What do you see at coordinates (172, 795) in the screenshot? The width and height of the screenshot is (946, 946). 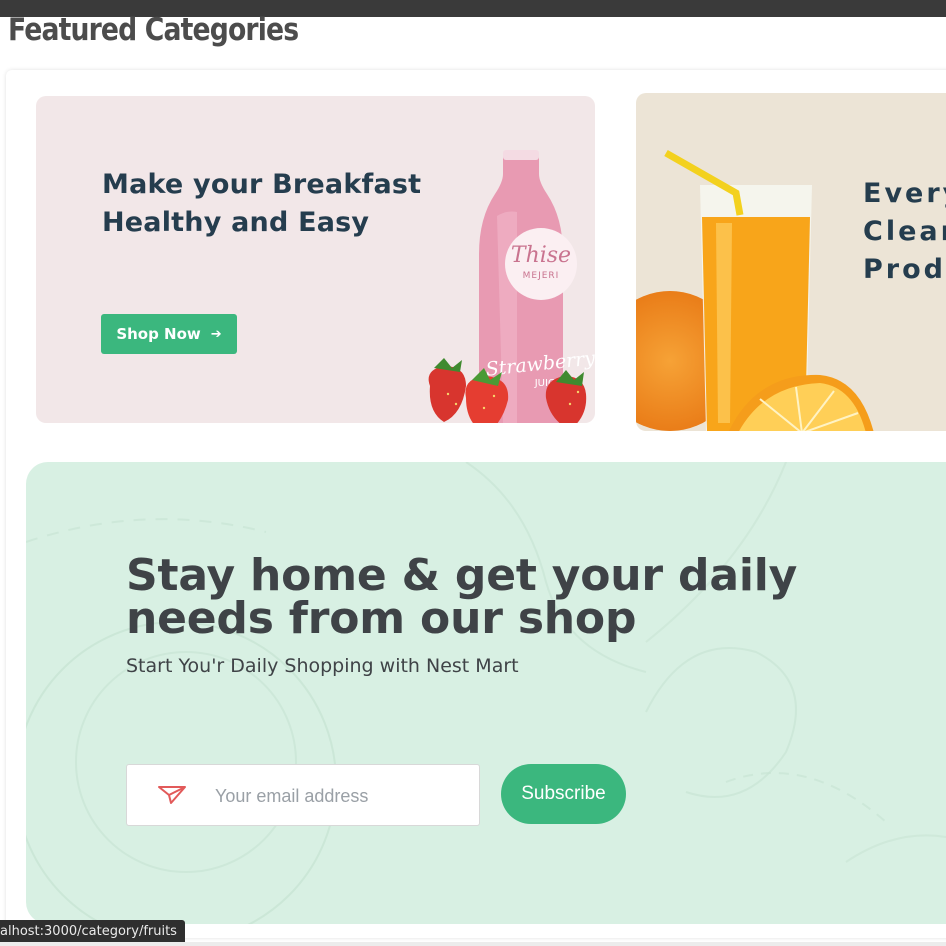 I see `send-icon` at bounding box center [172, 795].